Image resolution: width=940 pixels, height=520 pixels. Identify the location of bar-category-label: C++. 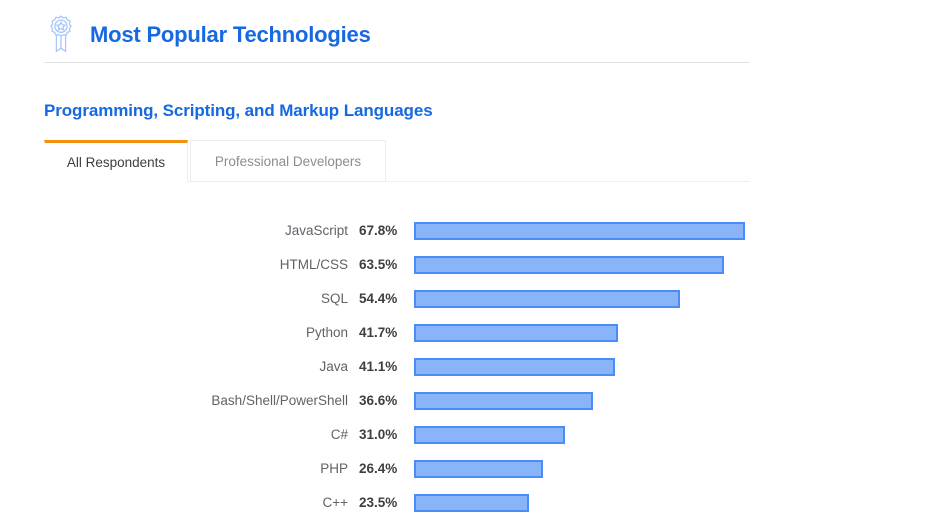
(335, 502).